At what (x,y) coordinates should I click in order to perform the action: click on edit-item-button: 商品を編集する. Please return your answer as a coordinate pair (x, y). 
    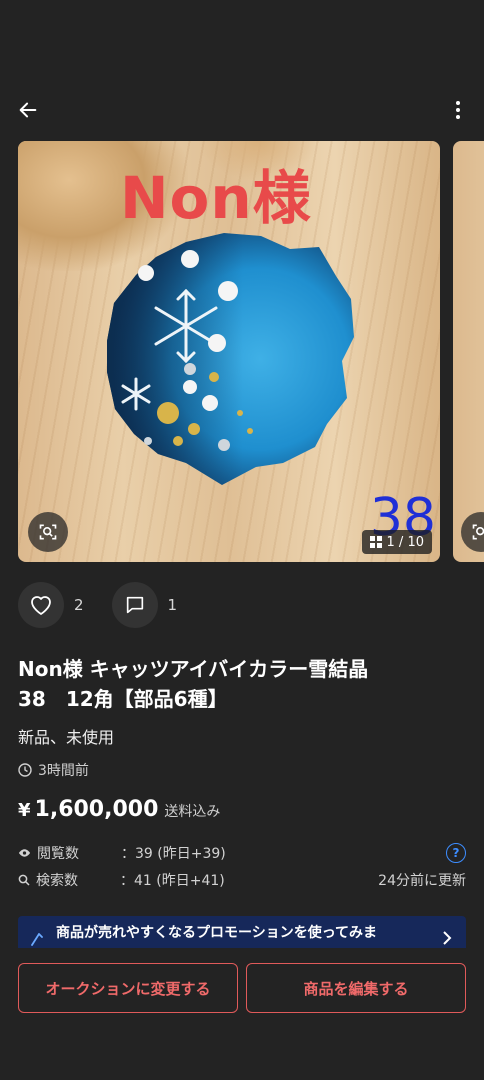
    Looking at the image, I should click on (356, 988).